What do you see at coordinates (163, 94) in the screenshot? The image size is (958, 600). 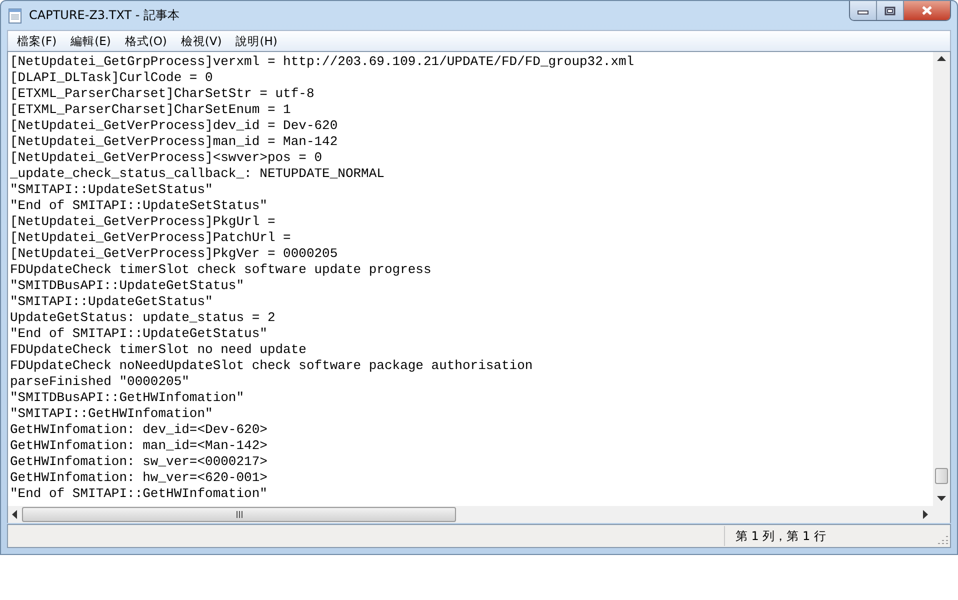 I see `text-line: [ETXML_ParserCharset]CharSetStr = utf-8` at bounding box center [163, 94].